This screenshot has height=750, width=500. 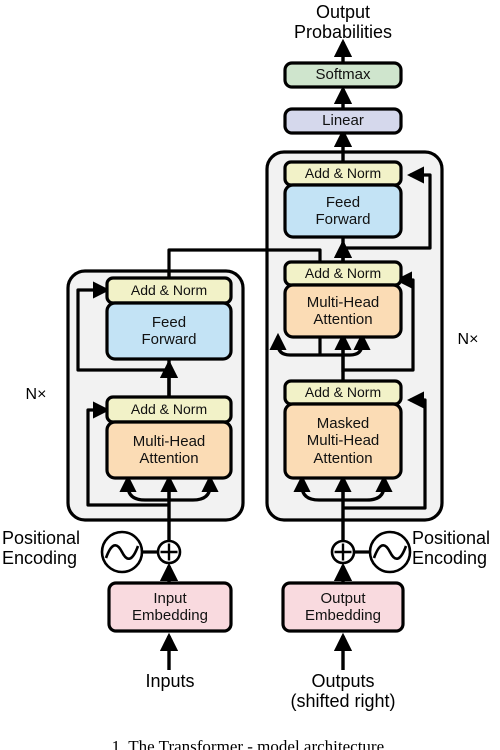 What do you see at coordinates (343, 12) in the screenshot?
I see `output-probabilities-line1: Output` at bounding box center [343, 12].